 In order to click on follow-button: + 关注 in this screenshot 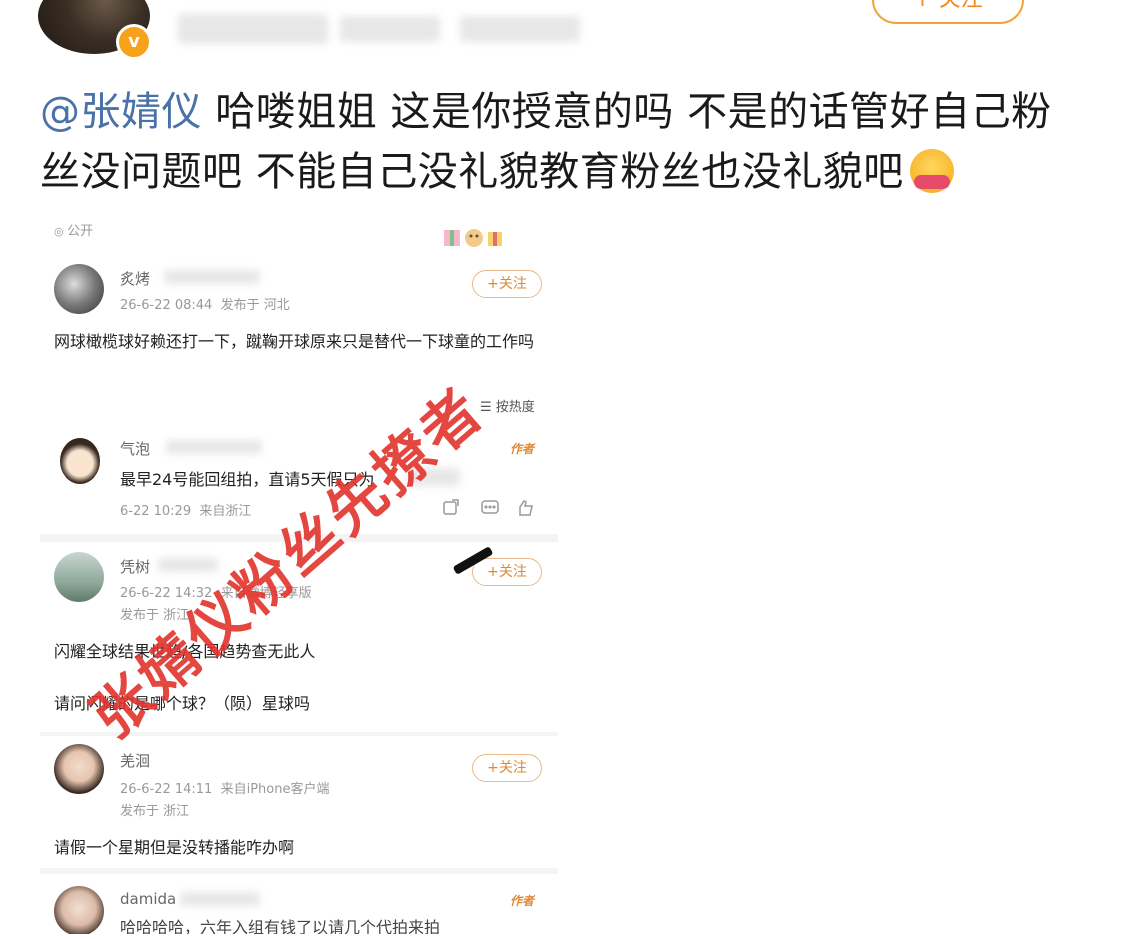, I will do `click(948, 12)`.